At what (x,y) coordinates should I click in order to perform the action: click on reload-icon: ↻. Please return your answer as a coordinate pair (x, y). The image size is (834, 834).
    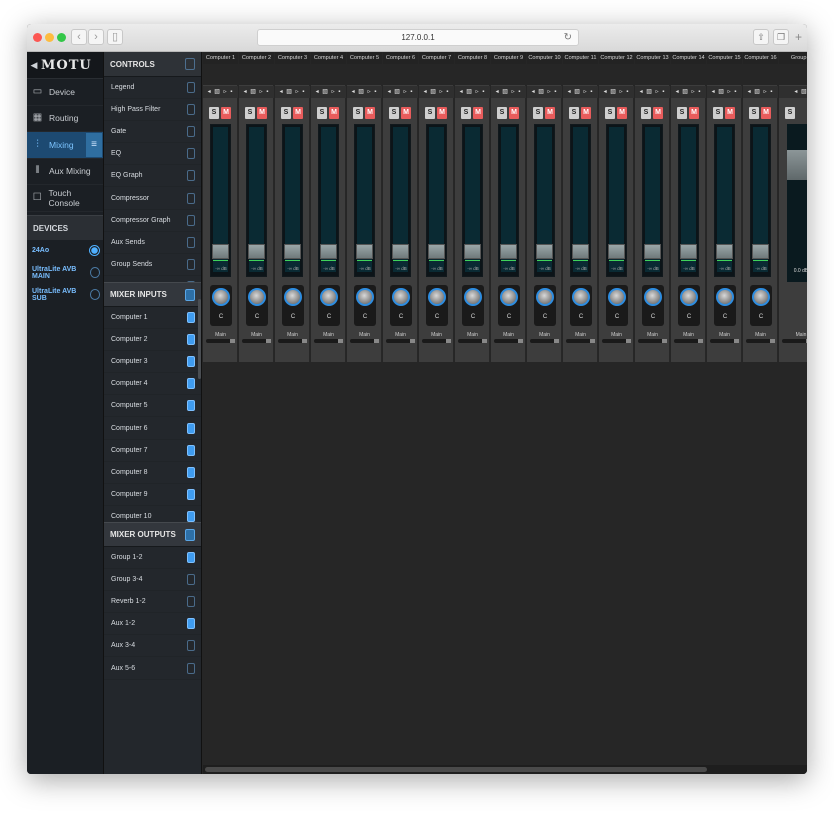
    Looking at the image, I should click on (568, 37).